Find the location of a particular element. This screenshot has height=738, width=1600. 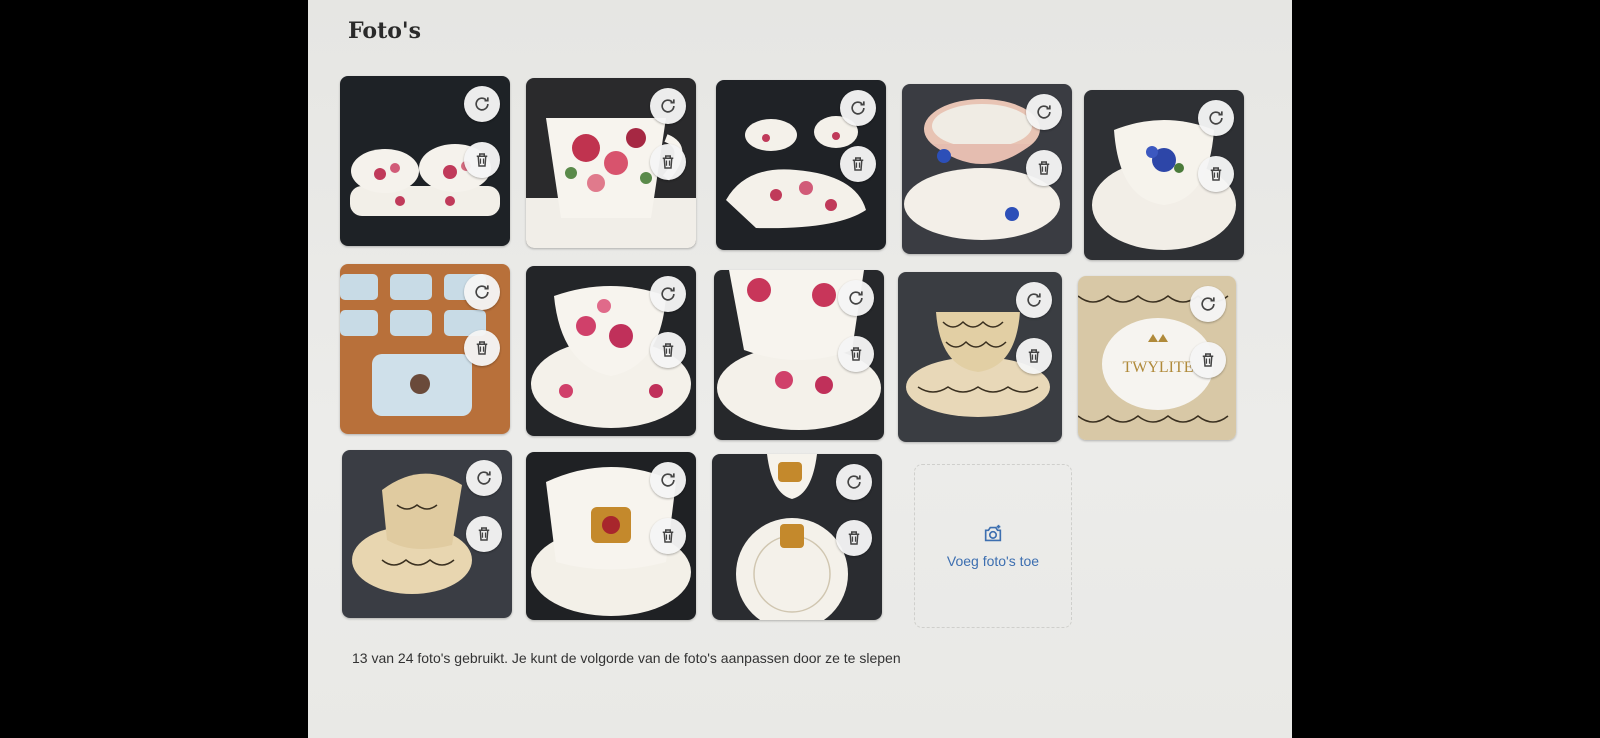

photo-tile-10: TWYLITE is located at coordinates (1157, 358).